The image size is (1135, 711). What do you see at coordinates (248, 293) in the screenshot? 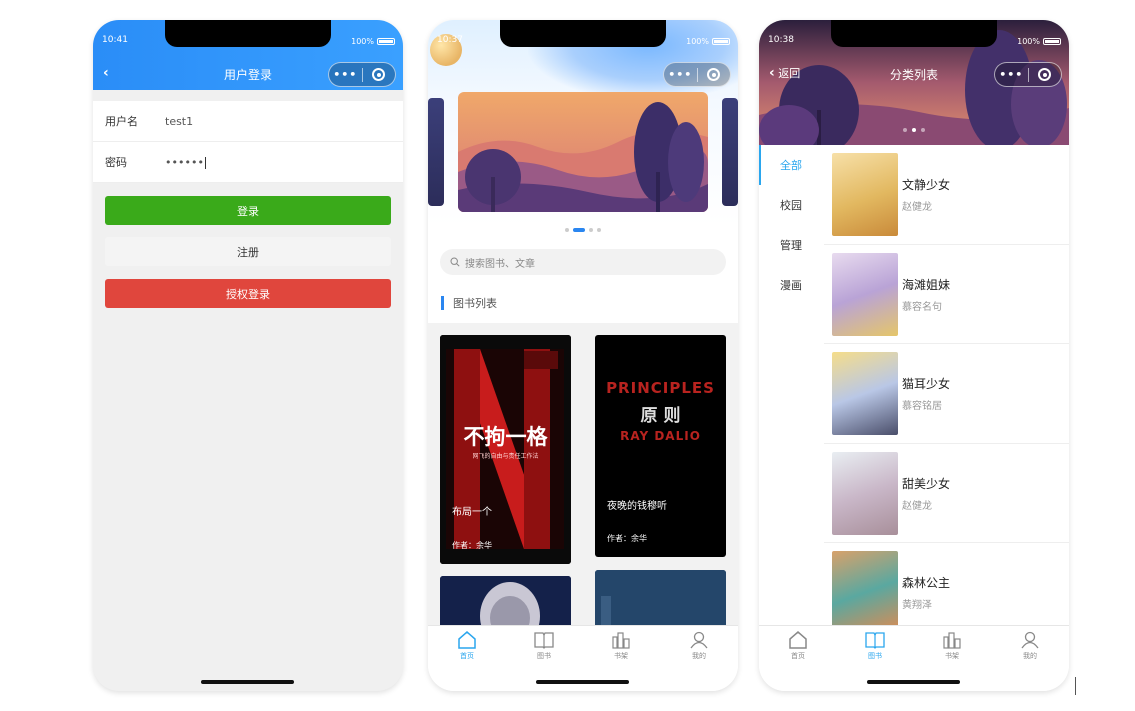
I see `auth-login-button: 授权登录` at bounding box center [248, 293].